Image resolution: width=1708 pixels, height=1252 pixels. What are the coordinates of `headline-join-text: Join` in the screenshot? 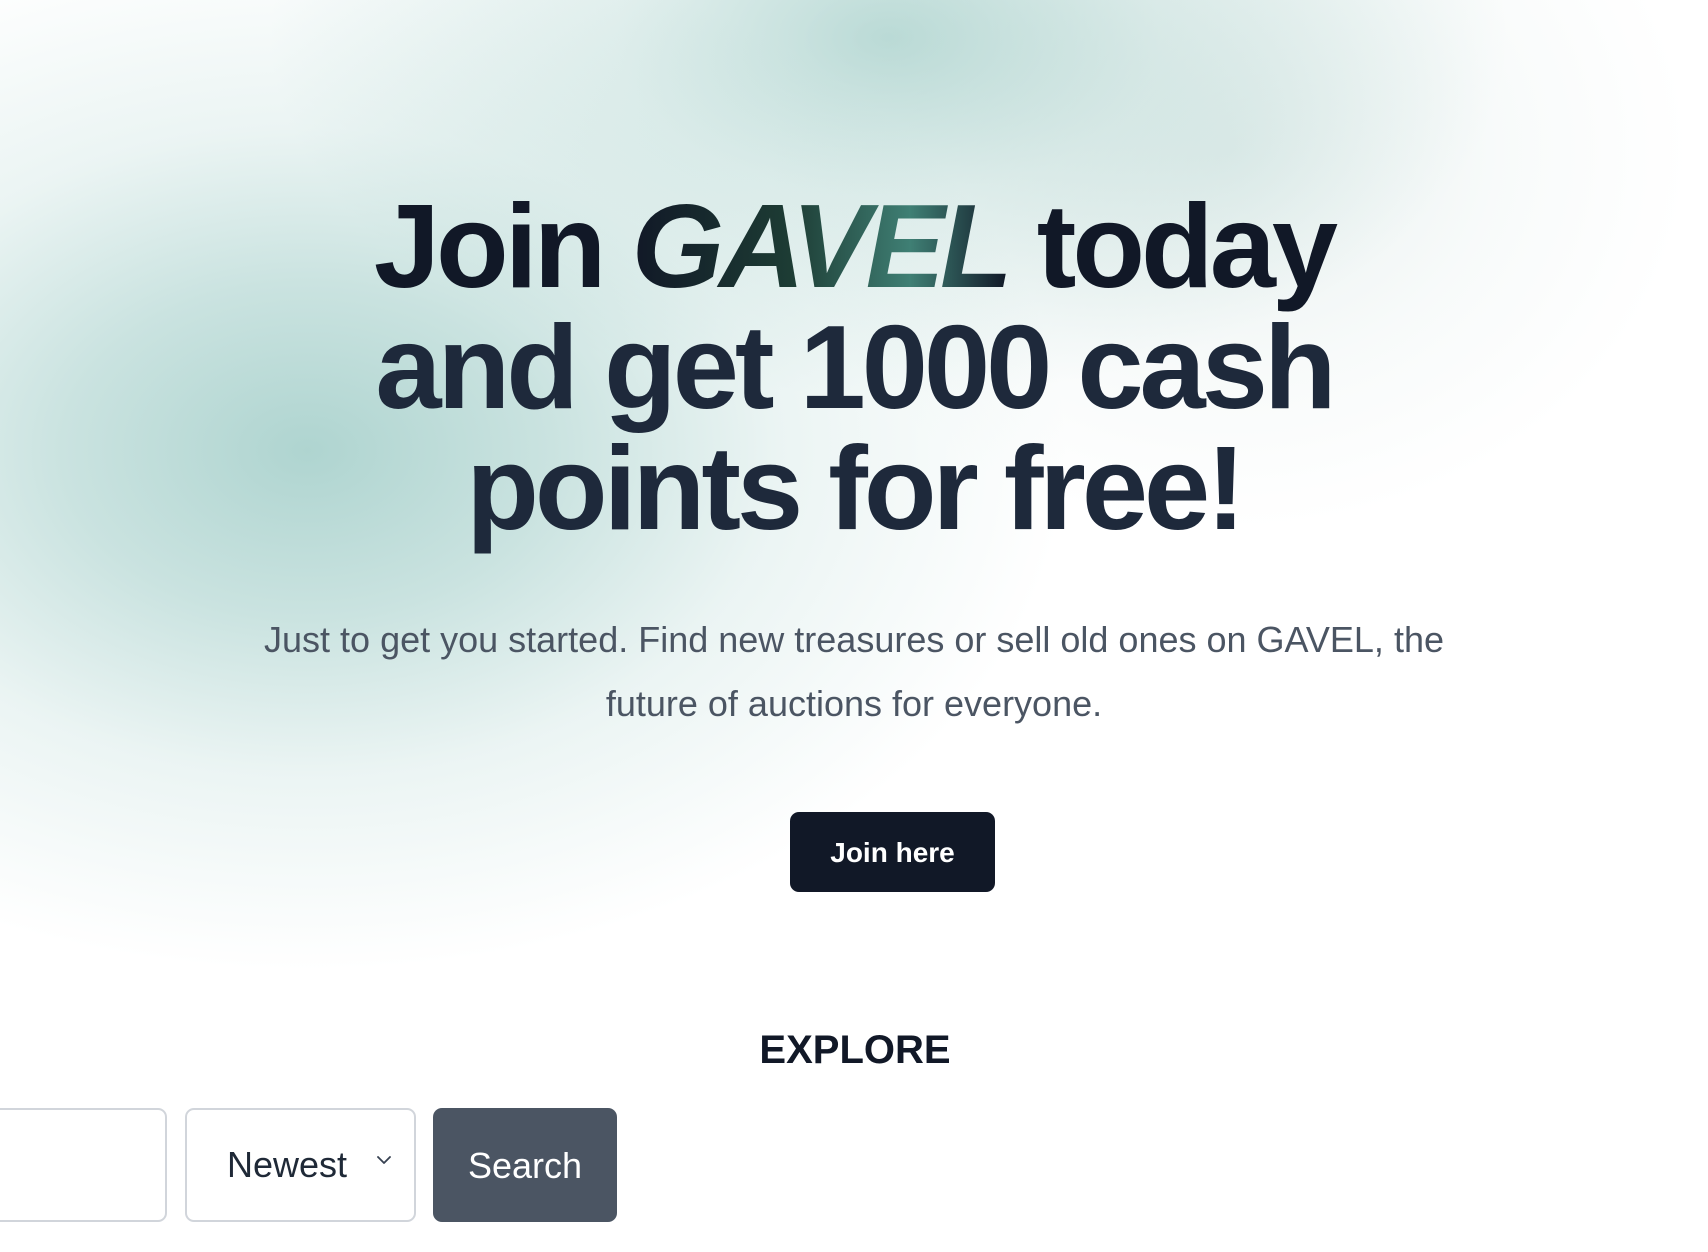 It's located at (490, 246).